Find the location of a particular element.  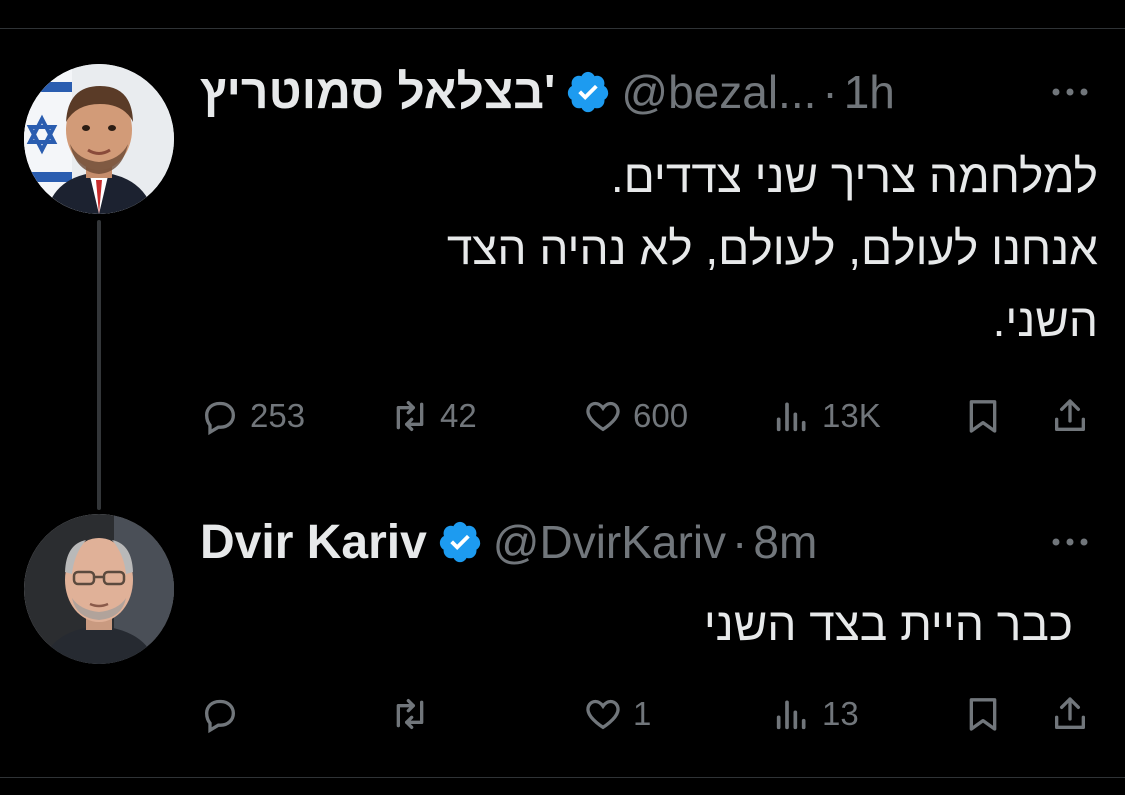

views-button: 13K is located at coordinates (826, 416).